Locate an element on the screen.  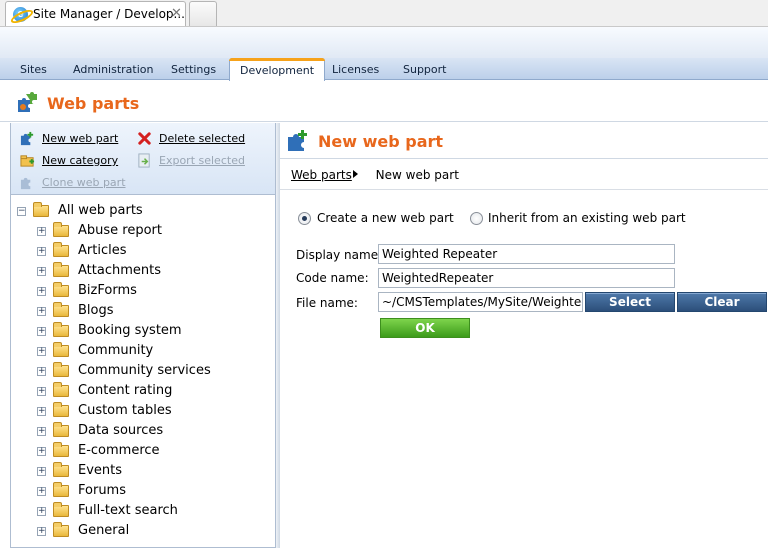
clone-icon is located at coordinates (25, 183).